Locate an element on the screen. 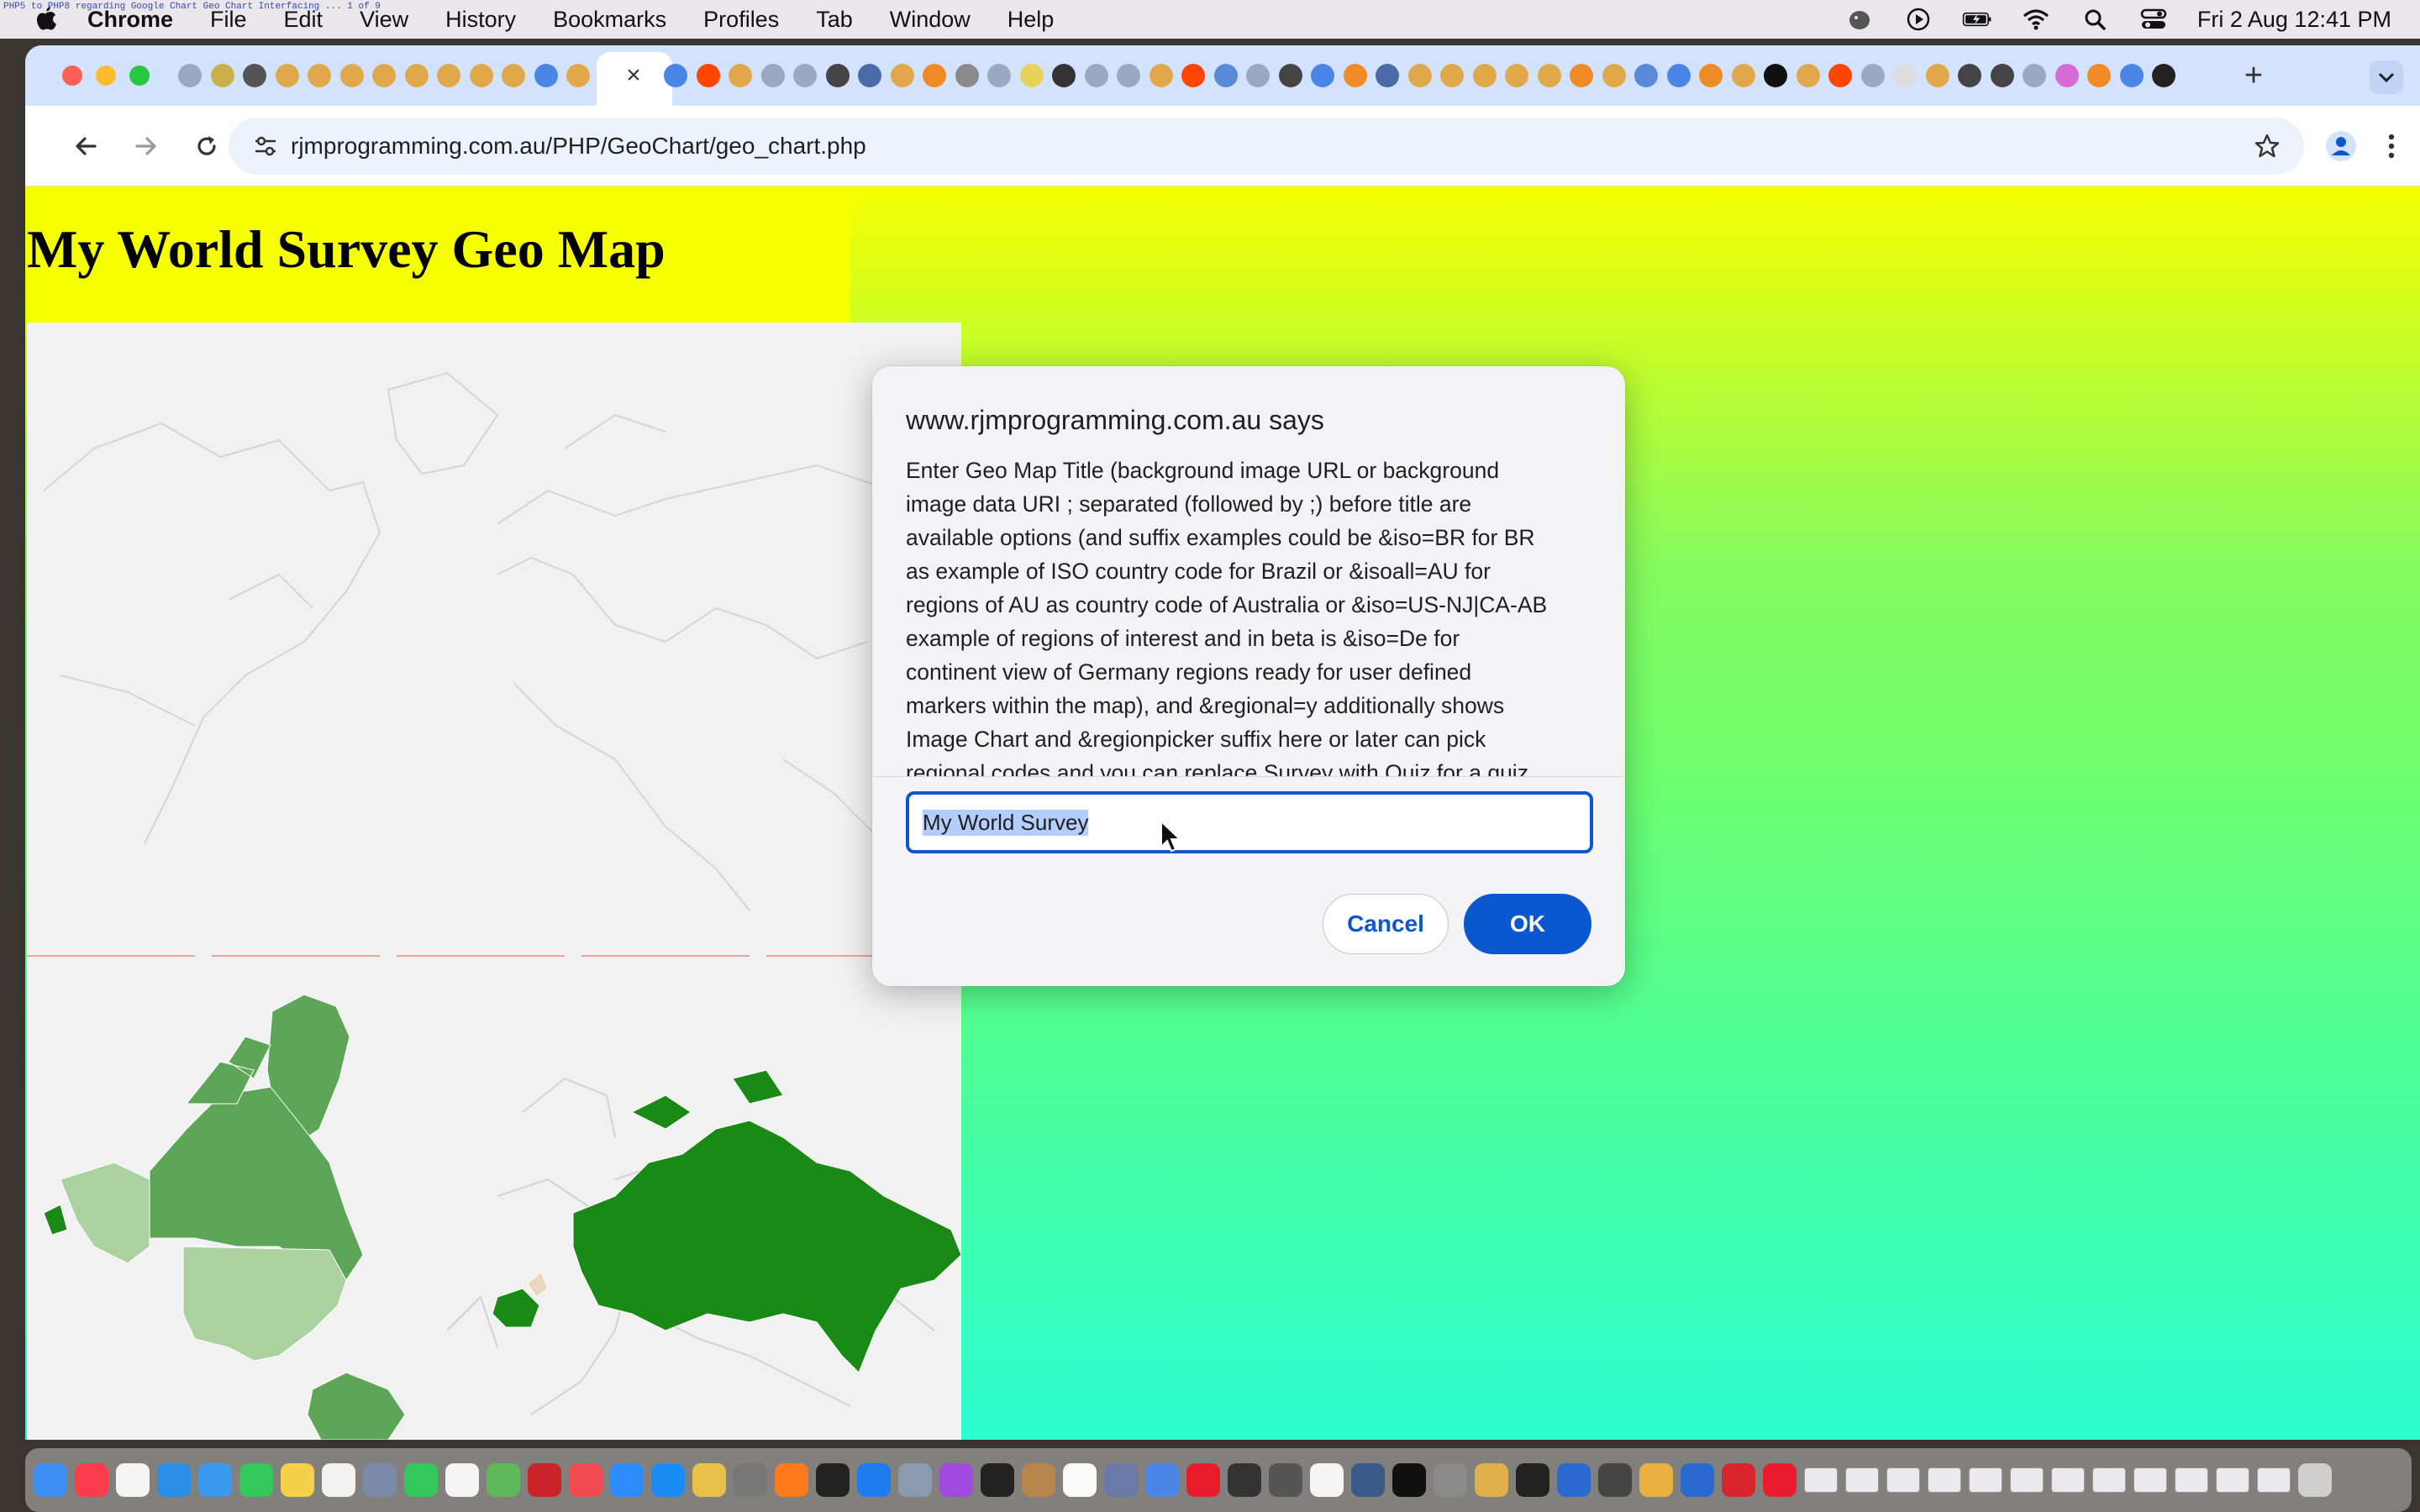 This screenshot has width=2420, height=1512. apple-tv-icon is located at coordinates (833, 1480).